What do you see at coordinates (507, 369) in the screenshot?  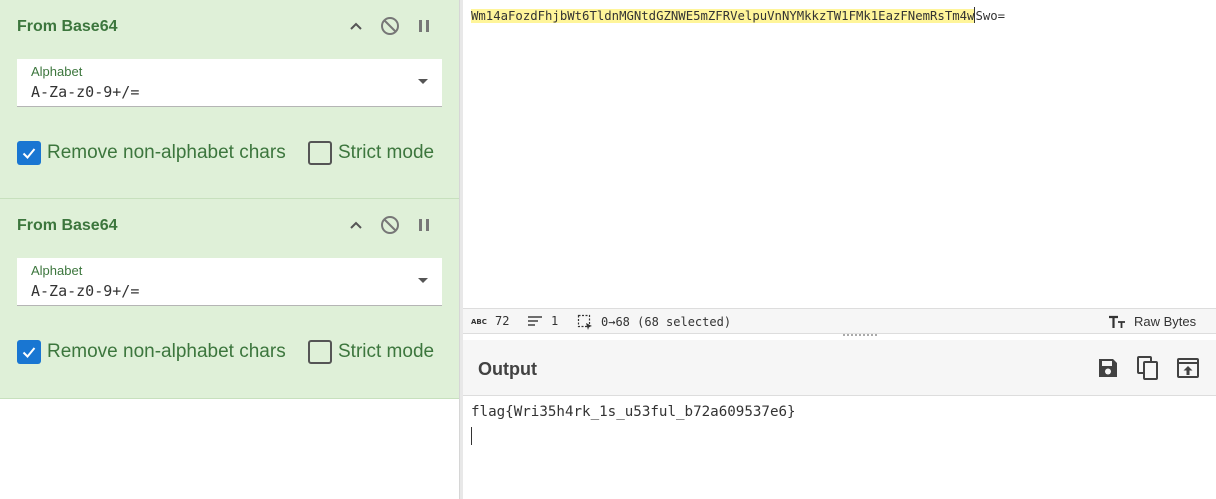 I see `output-title: Output` at bounding box center [507, 369].